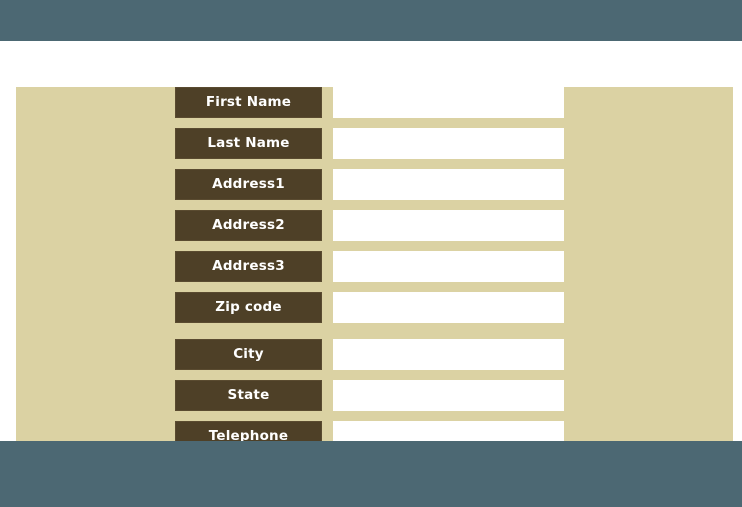 Image resolution: width=742 pixels, height=507 pixels. I want to click on field-input-address3, so click(448, 266).